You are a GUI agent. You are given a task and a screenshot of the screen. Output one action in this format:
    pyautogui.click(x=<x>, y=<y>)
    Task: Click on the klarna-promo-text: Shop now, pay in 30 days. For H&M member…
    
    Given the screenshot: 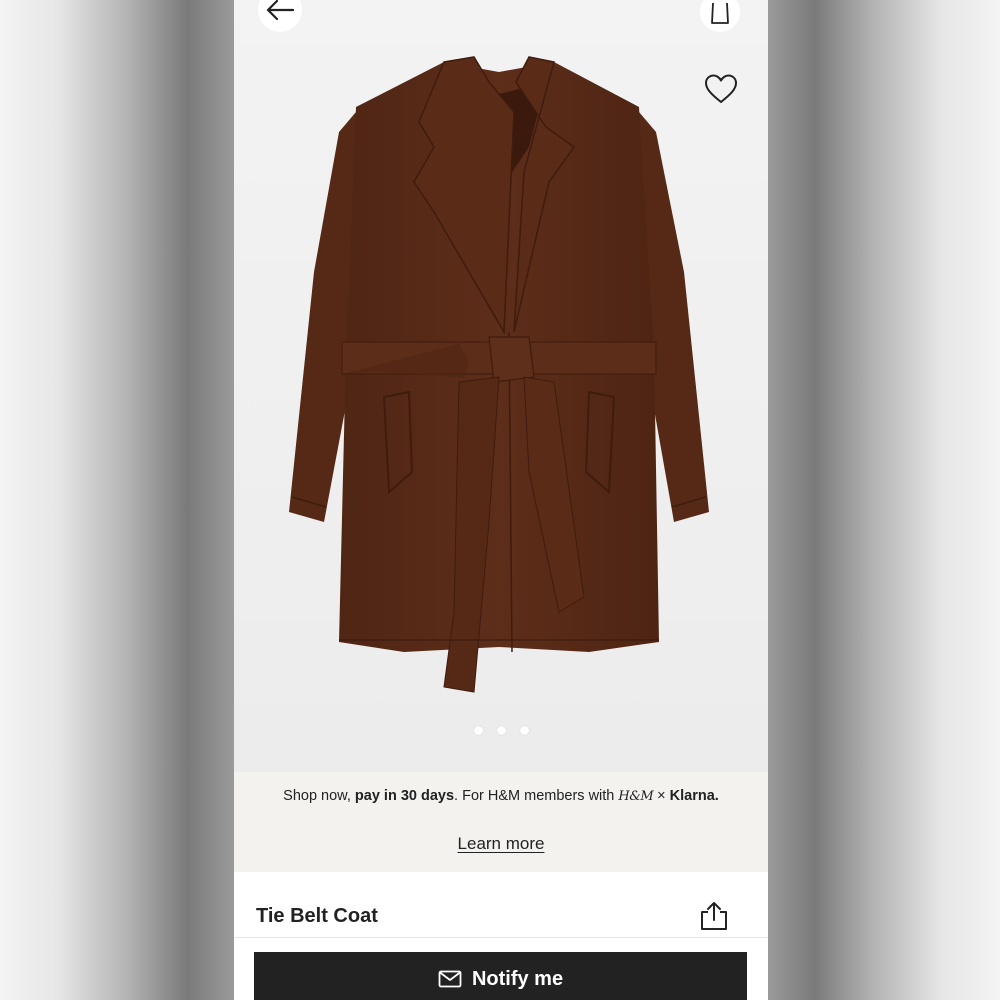 What is the action you would take?
    pyautogui.click(x=501, y=796)
    